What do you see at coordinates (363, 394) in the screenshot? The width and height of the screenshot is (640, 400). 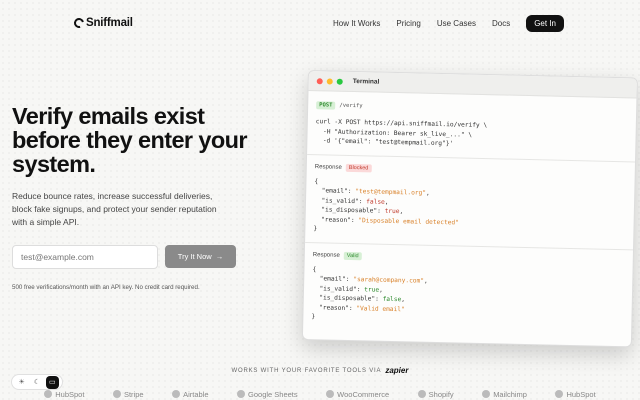 I see `tool-label: WooCommerce` at bounding box center [363, 394].